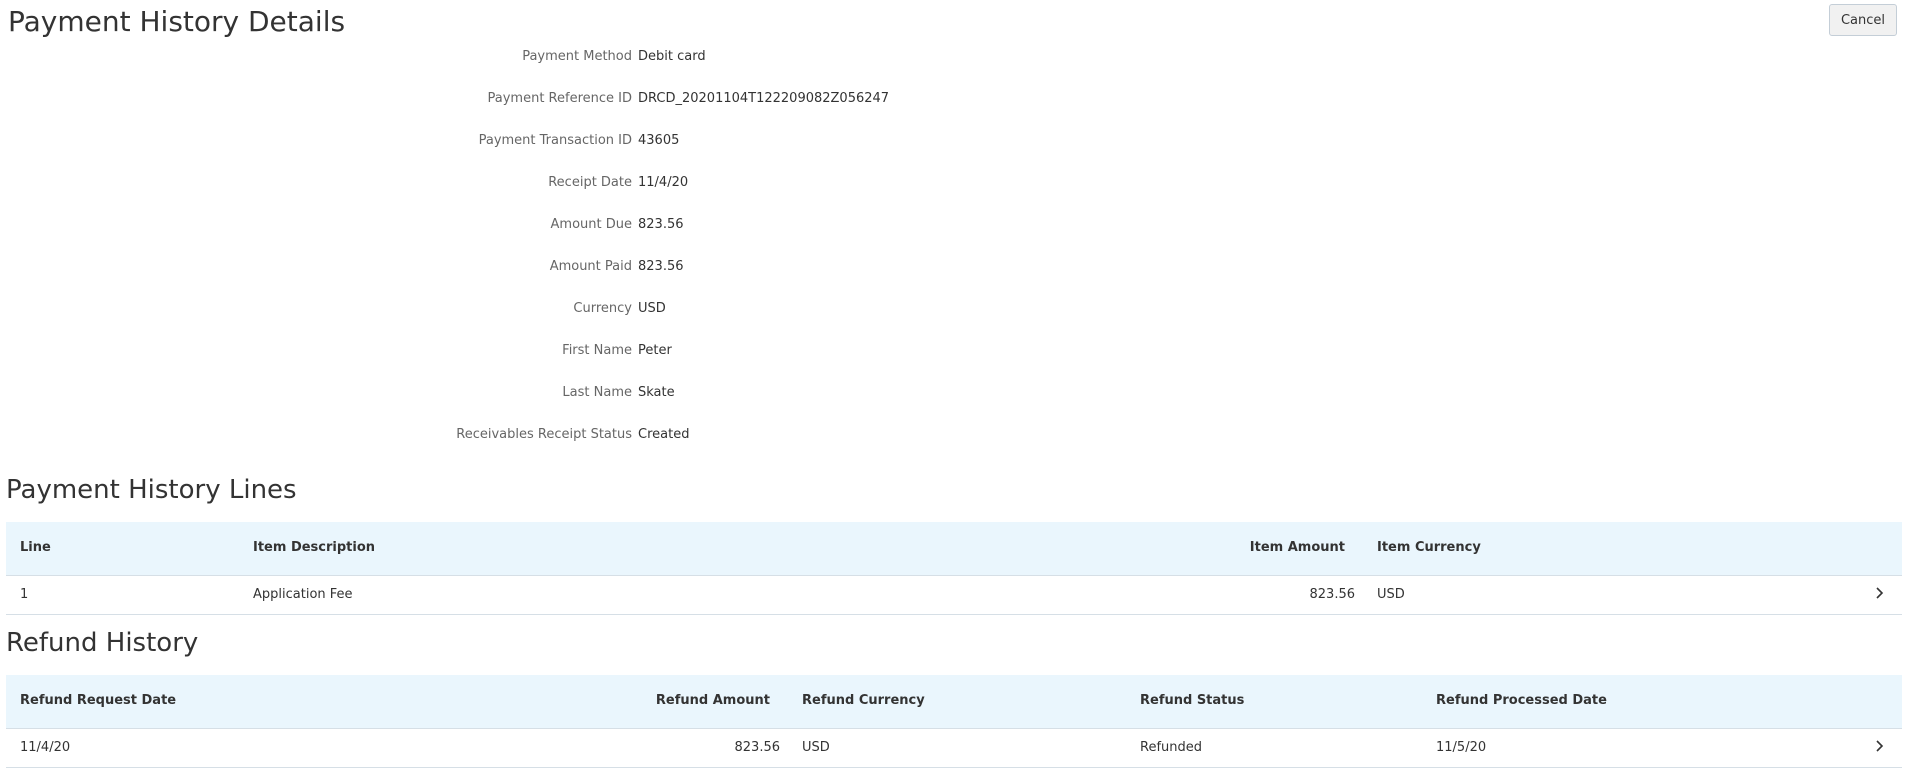 The width and height of the screenshot is (1907, 773). I want to click on cell-refund-amount: 823.56, so click(757, 747).